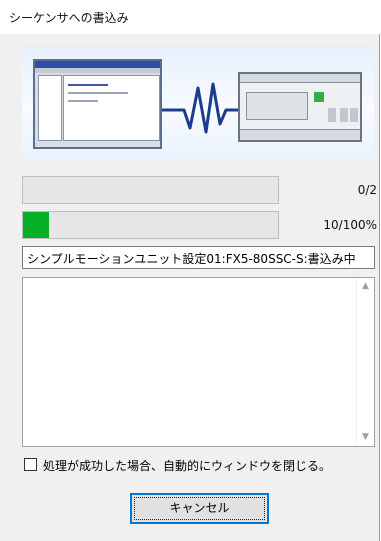 The height and width of the screenshot is (541, 381). Describe the element at coordinates (350, 225) in the screenshot. I see `item-progress-percent: 10/100%` at that location.